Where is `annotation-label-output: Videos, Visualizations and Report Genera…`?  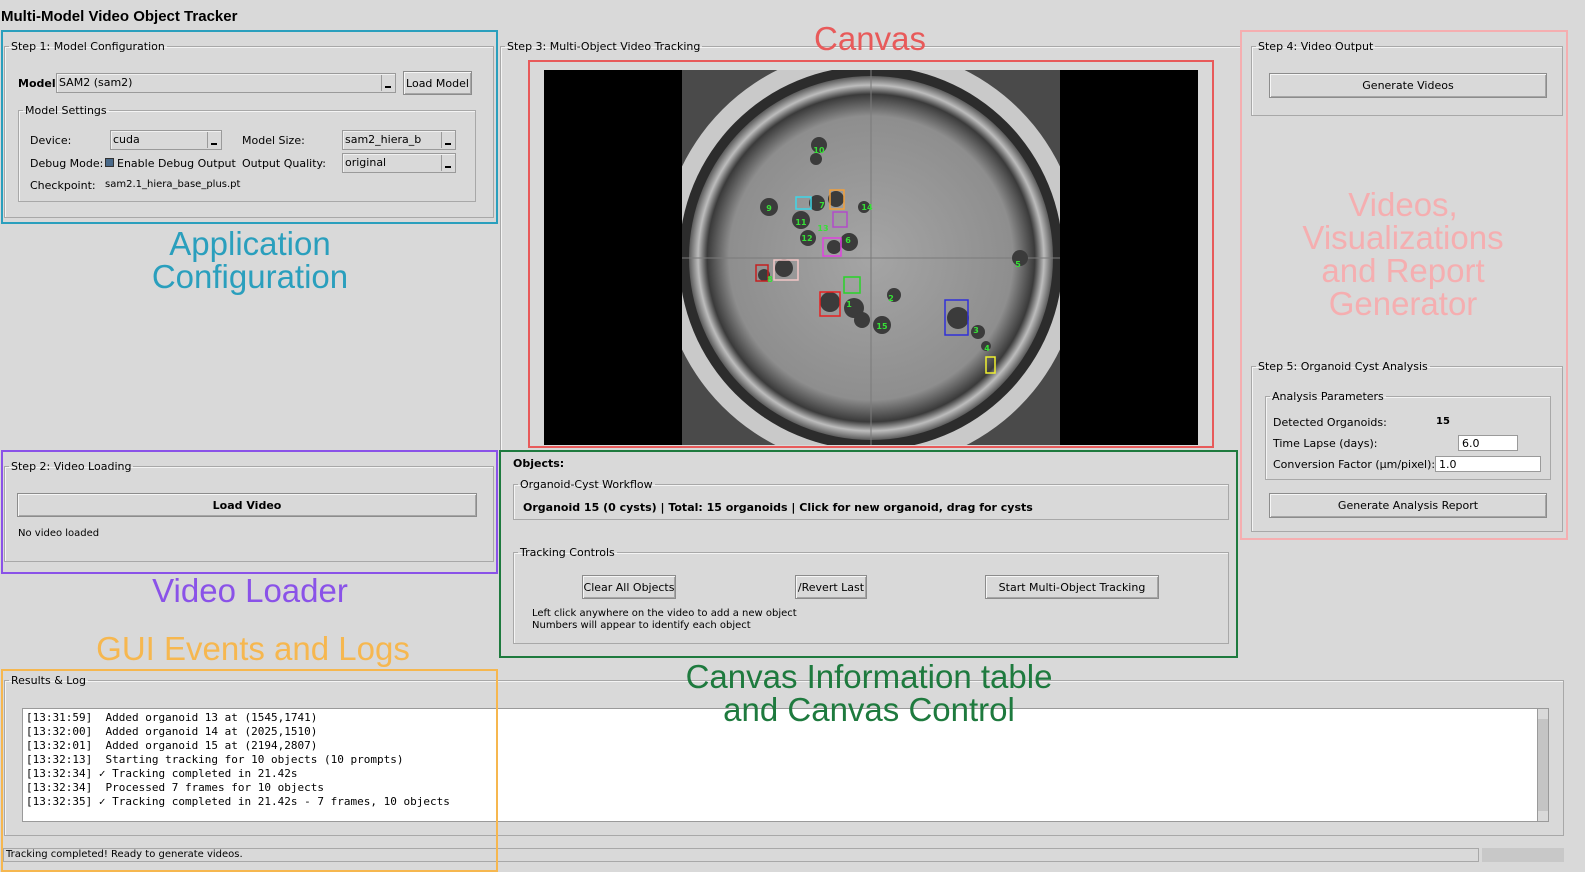 annotation-label-output: Videos, Visualizations and Report Genera… is located at coordinates (1403, 254).